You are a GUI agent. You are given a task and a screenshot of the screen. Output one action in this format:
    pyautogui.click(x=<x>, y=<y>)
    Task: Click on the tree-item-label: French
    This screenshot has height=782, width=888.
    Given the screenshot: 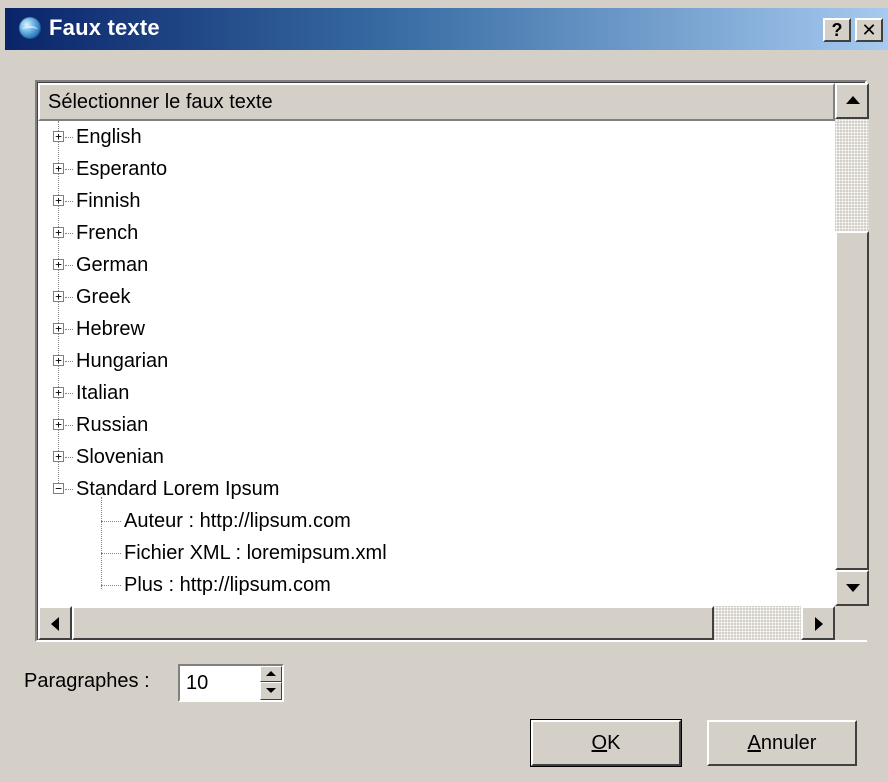 What is the action you would take?
    pyautogui.click(x=107, y=233)
    